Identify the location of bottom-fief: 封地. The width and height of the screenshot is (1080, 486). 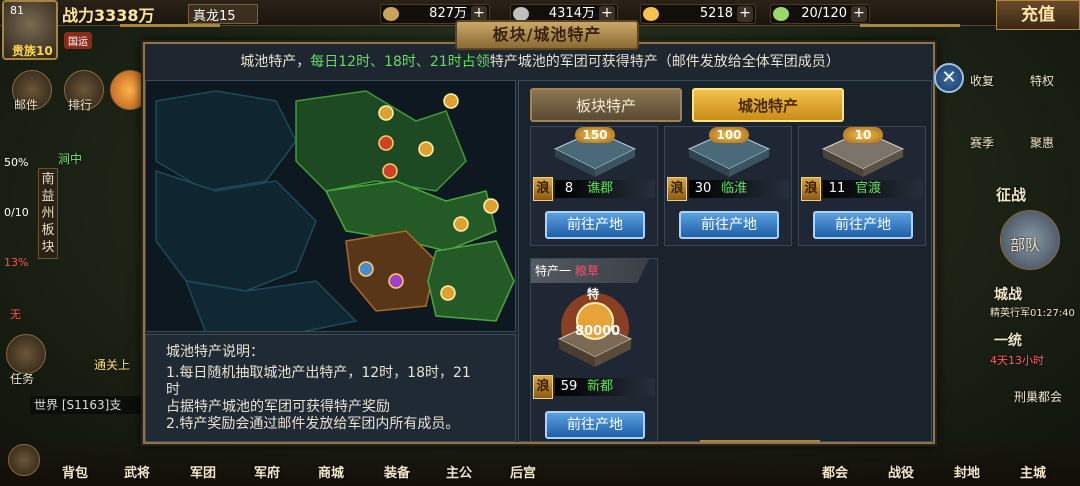
(967, 471).